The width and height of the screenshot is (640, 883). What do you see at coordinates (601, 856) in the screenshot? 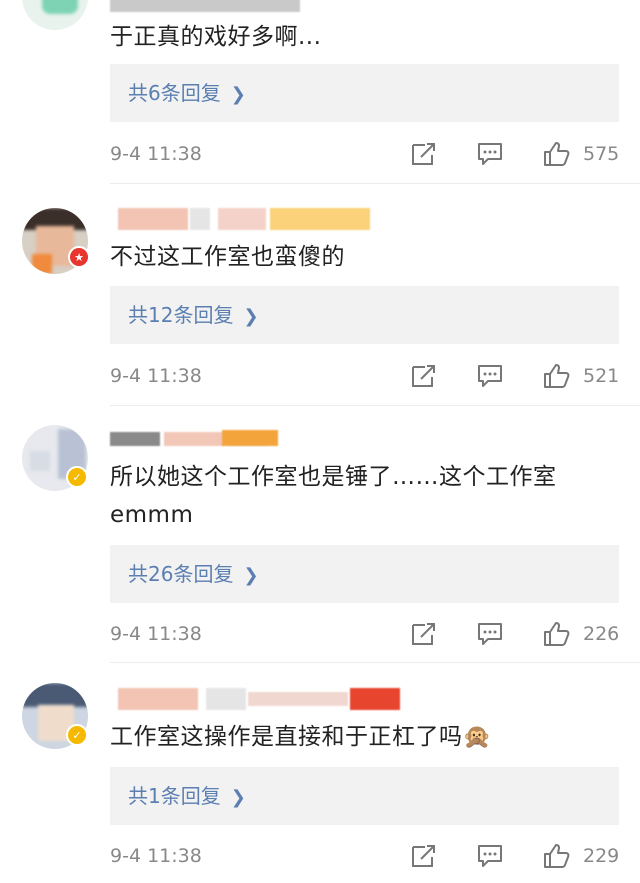
I see `like-count: 229` at bounding box center [601, 856].